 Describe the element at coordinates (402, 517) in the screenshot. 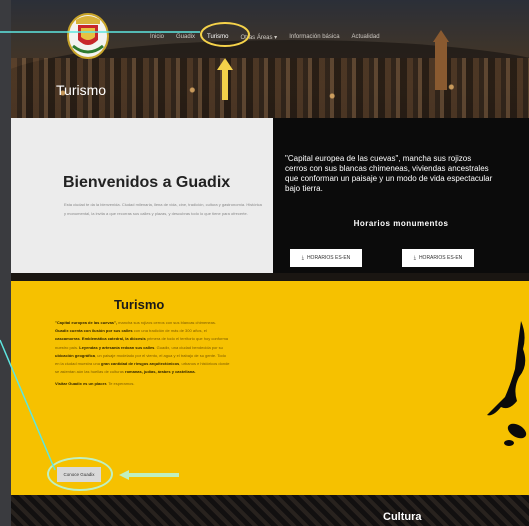

I see `cultura-title: Cultura` at that location.